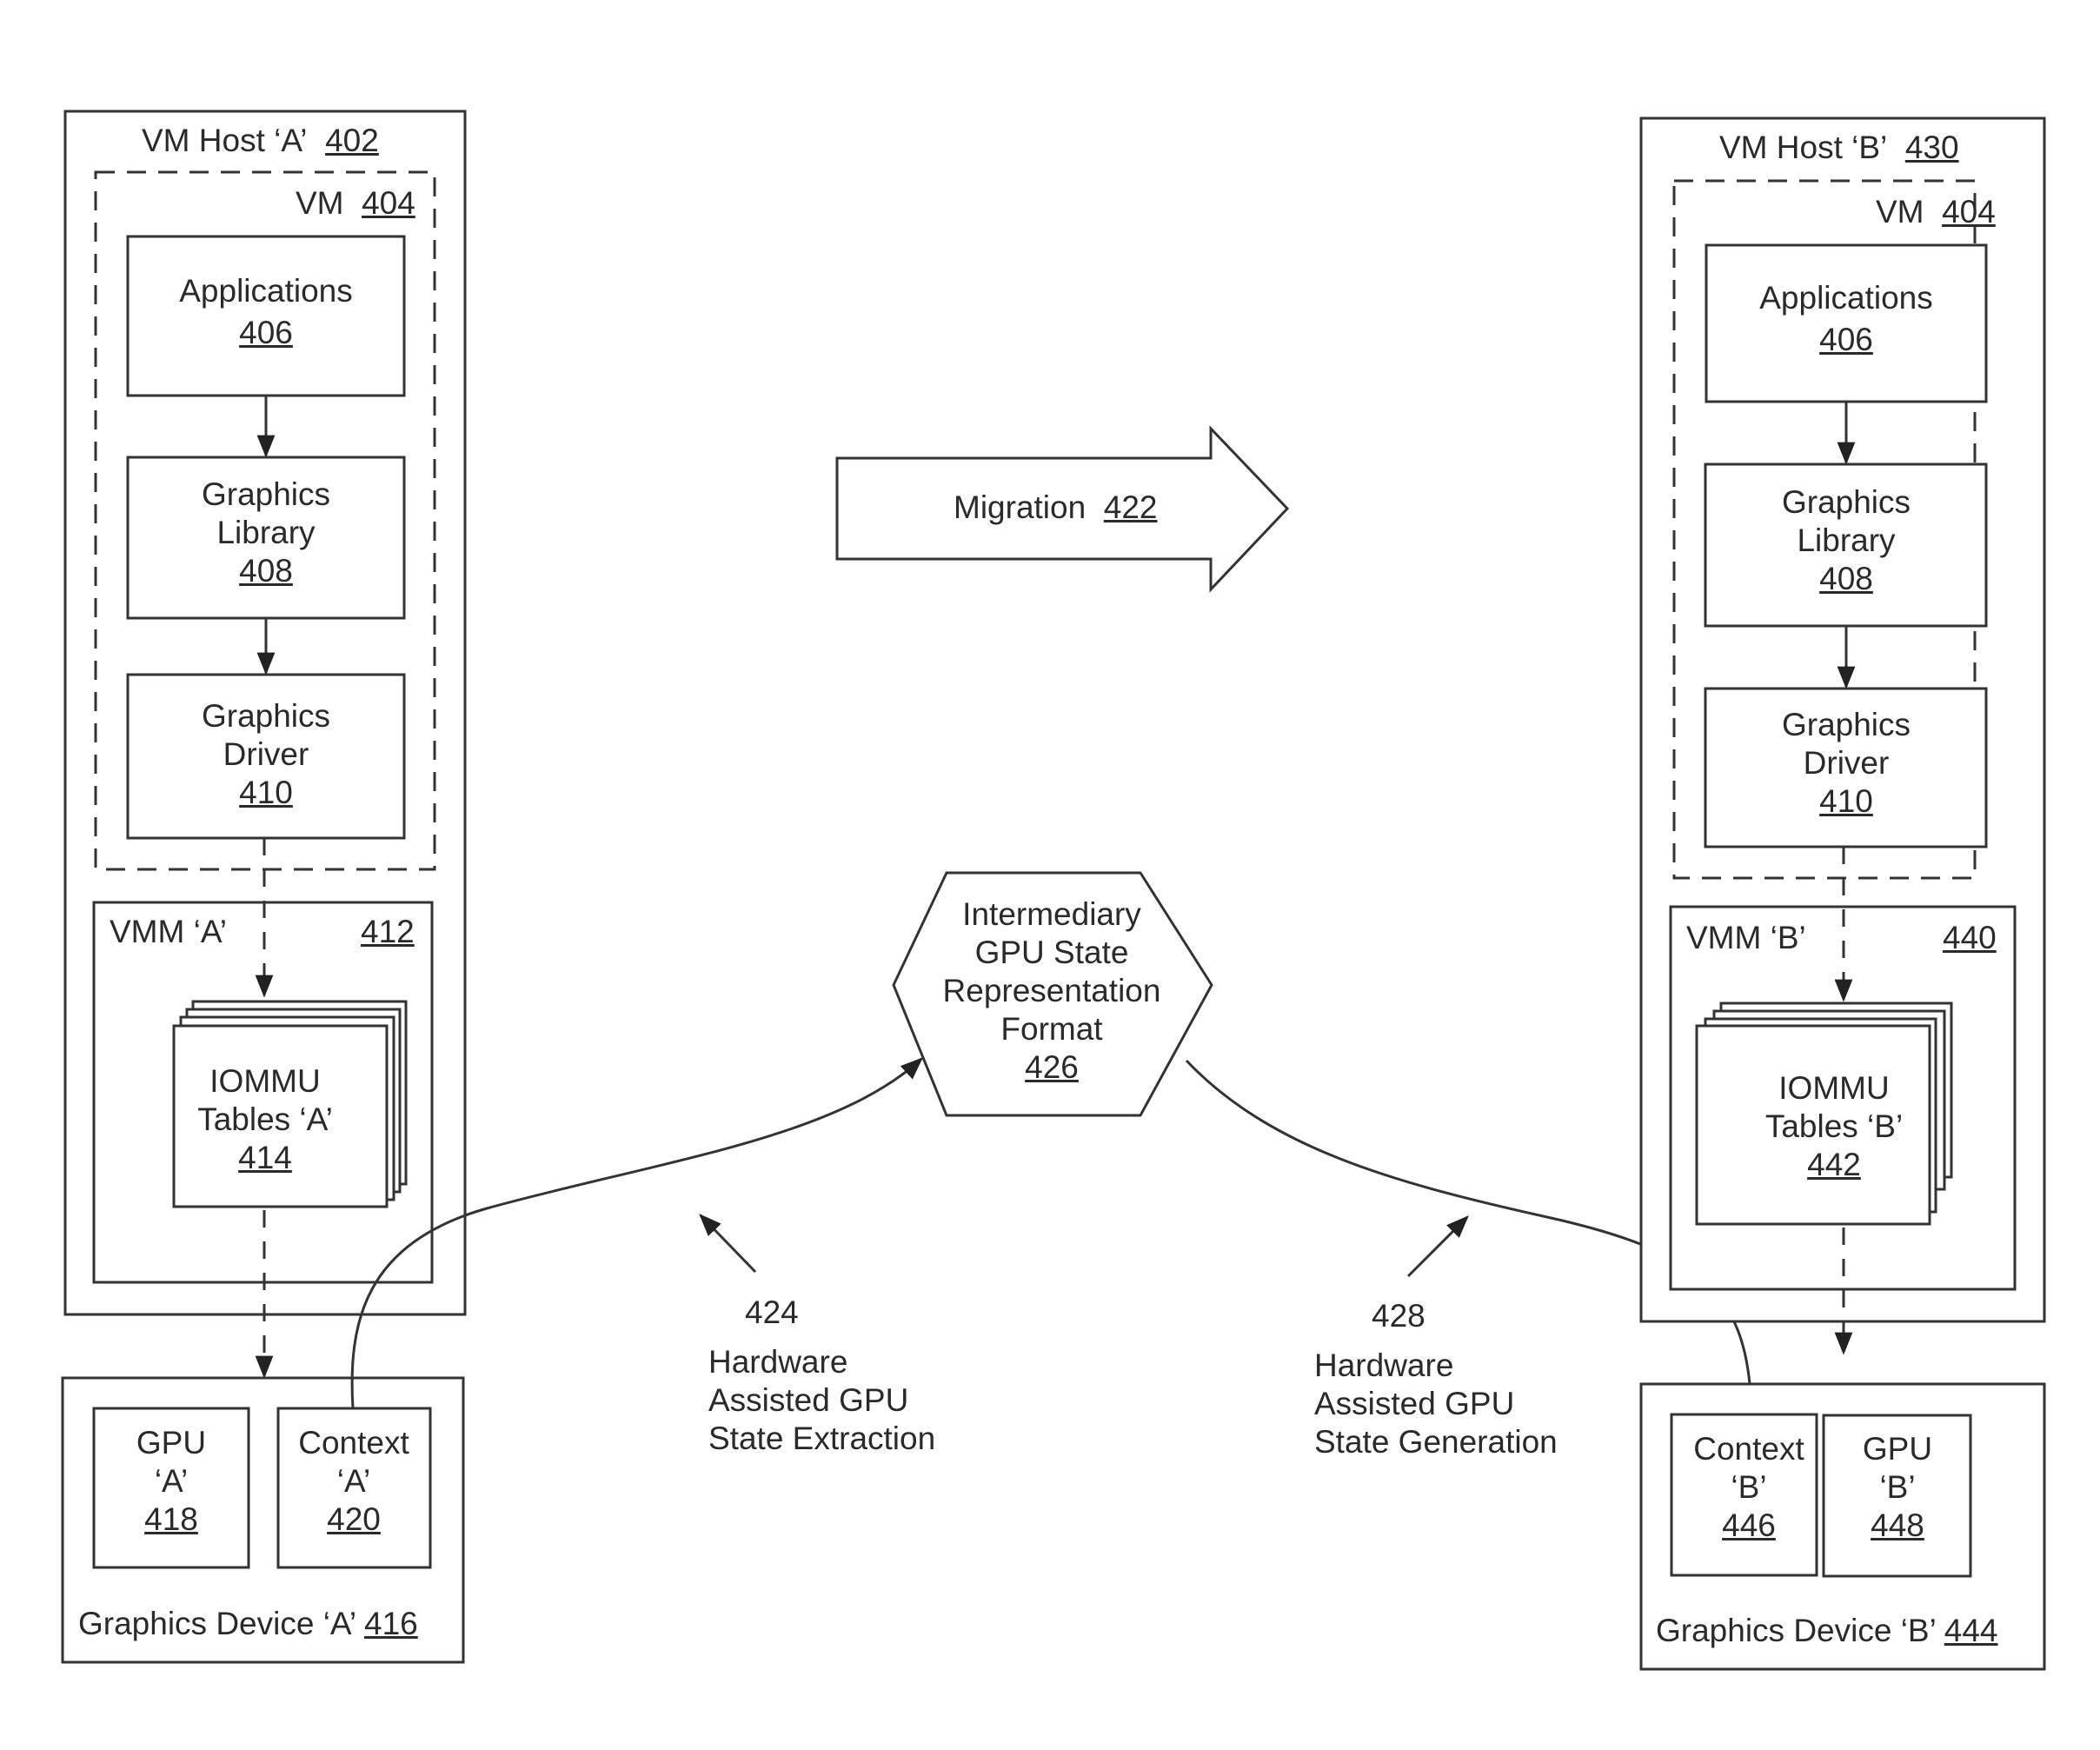  Describe the element at coordinates (266, 291) in the screenshot. I see `applications-a-title: Applications` at that location.